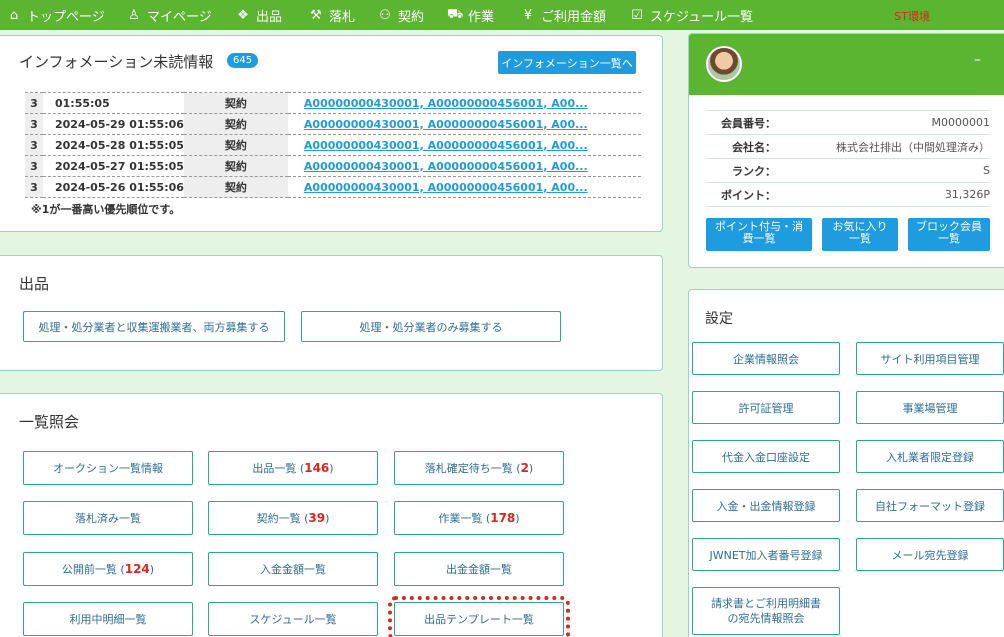 The width and height of the screenshot is (1004, 637). What do you see at coordinates (977, 60) in the screenshot?
I see `minimize-icon: –` at bounding box center [977, 60].